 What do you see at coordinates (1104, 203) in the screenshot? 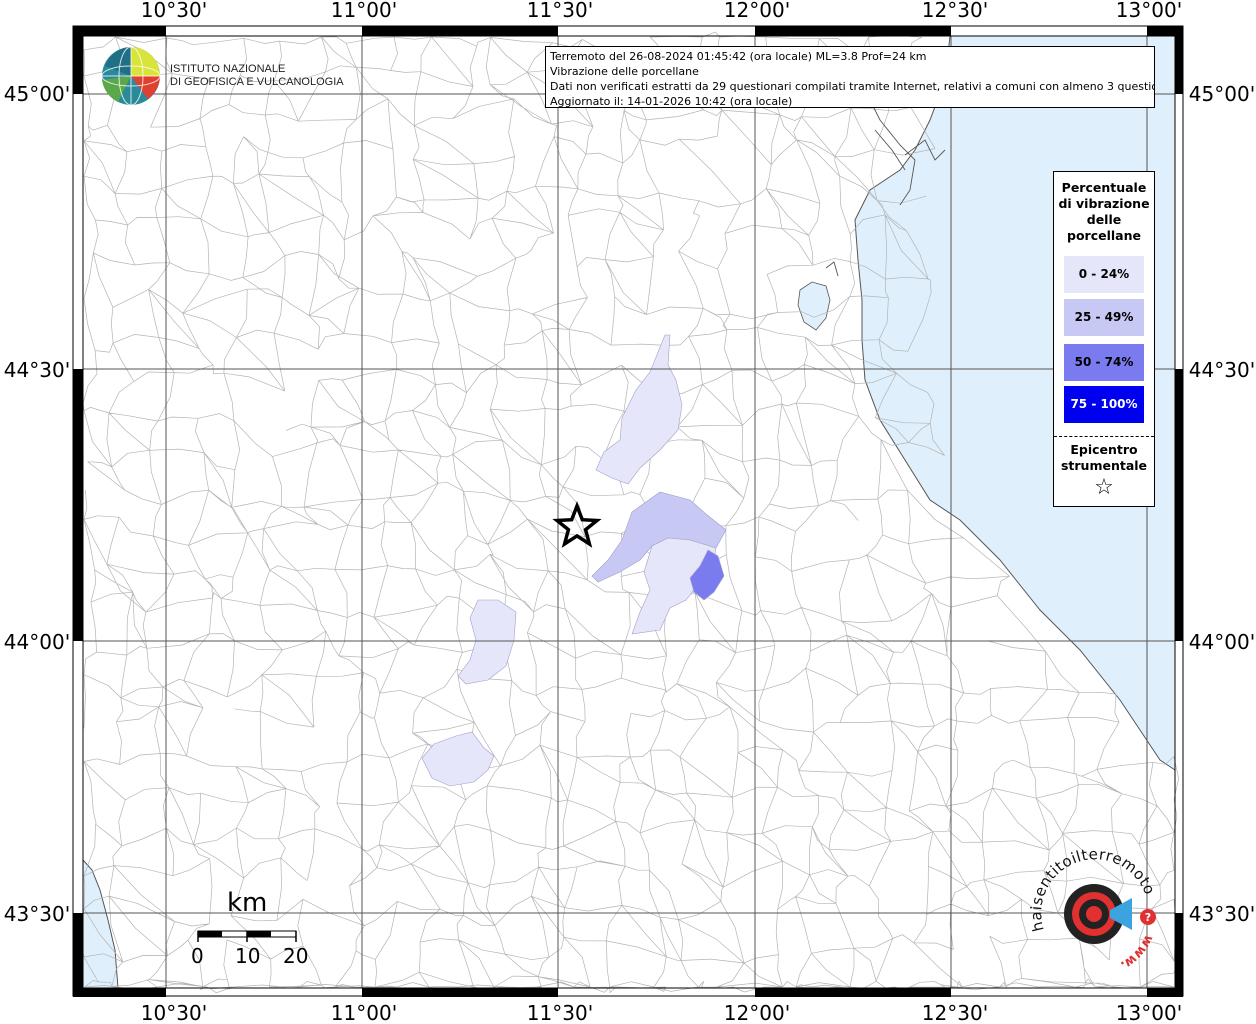
I see `legend-title-line: di vibrazione` at bounding box center [1104, 203].